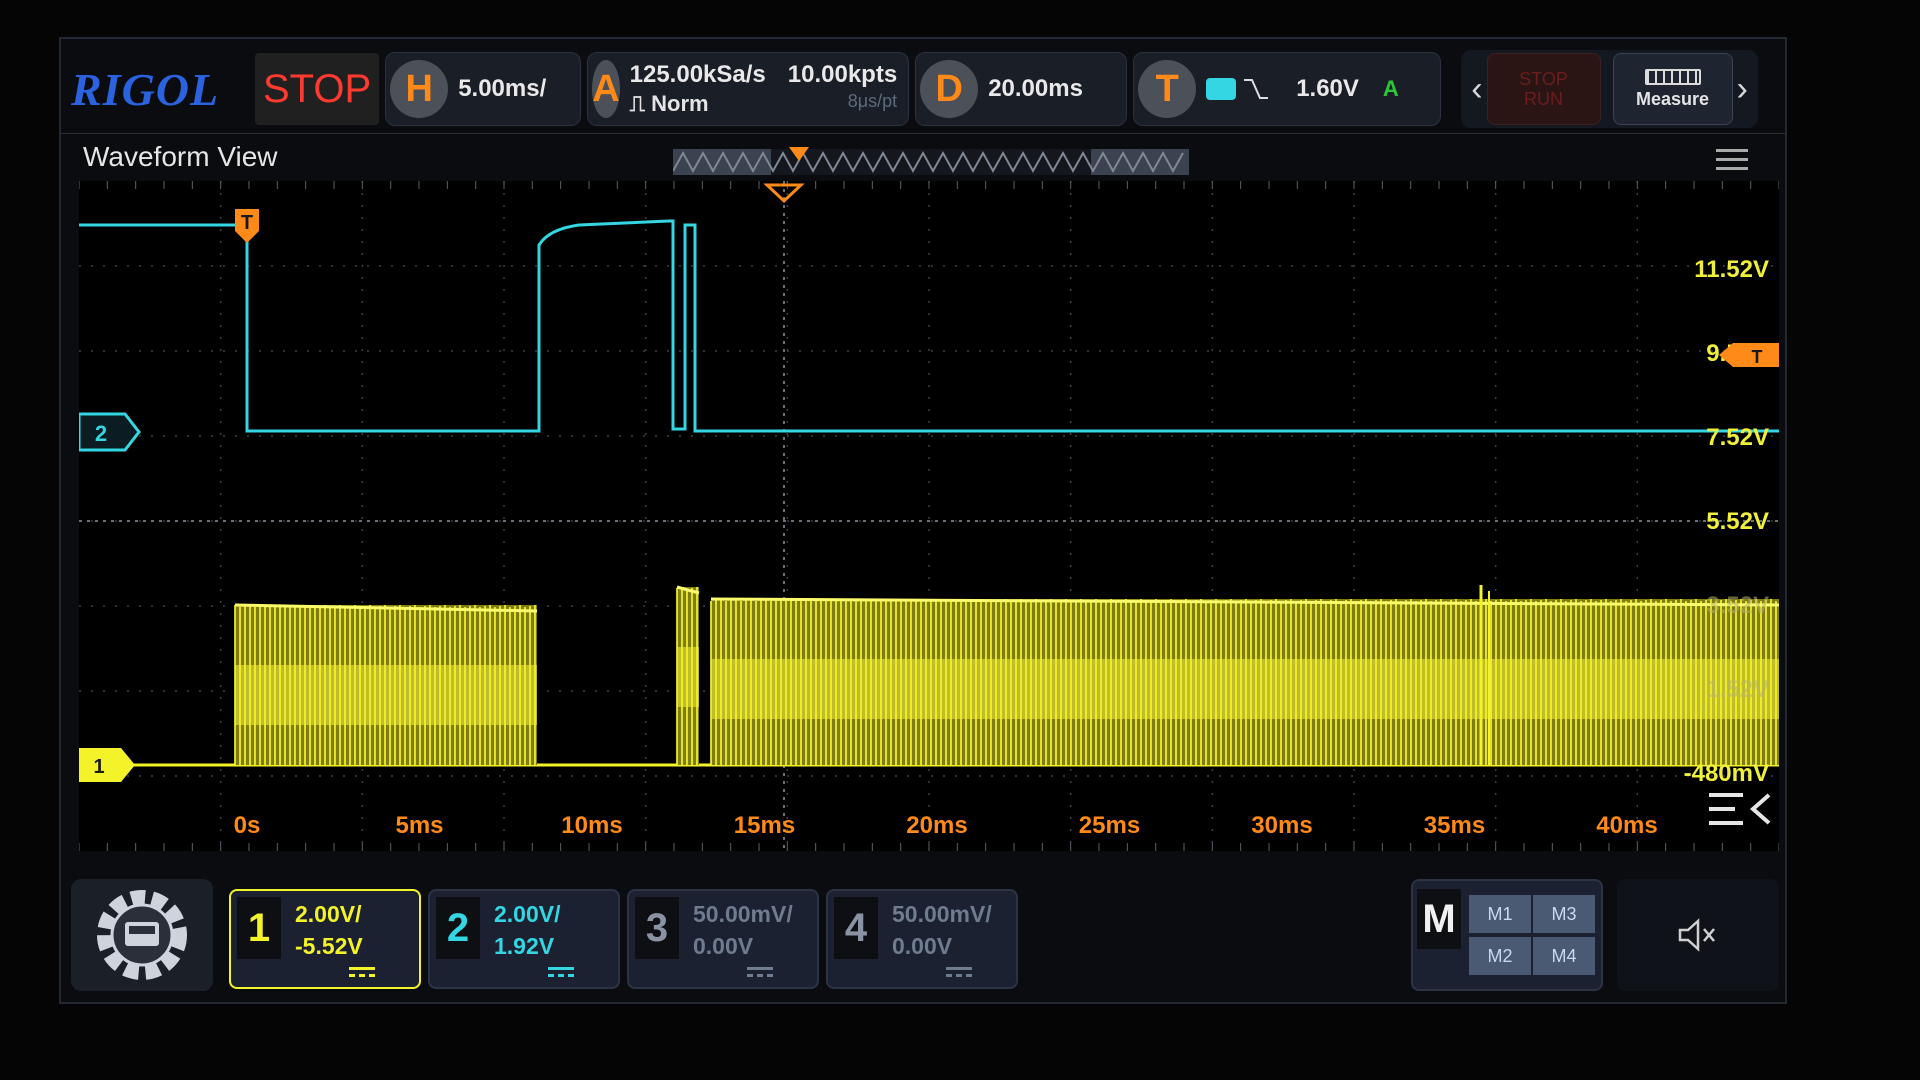 The height and width of the screenshot is (1080, 1920). Describe the element at coordinates (419, 825) in the screenshot. I see `time-label: 5ms` at that location.